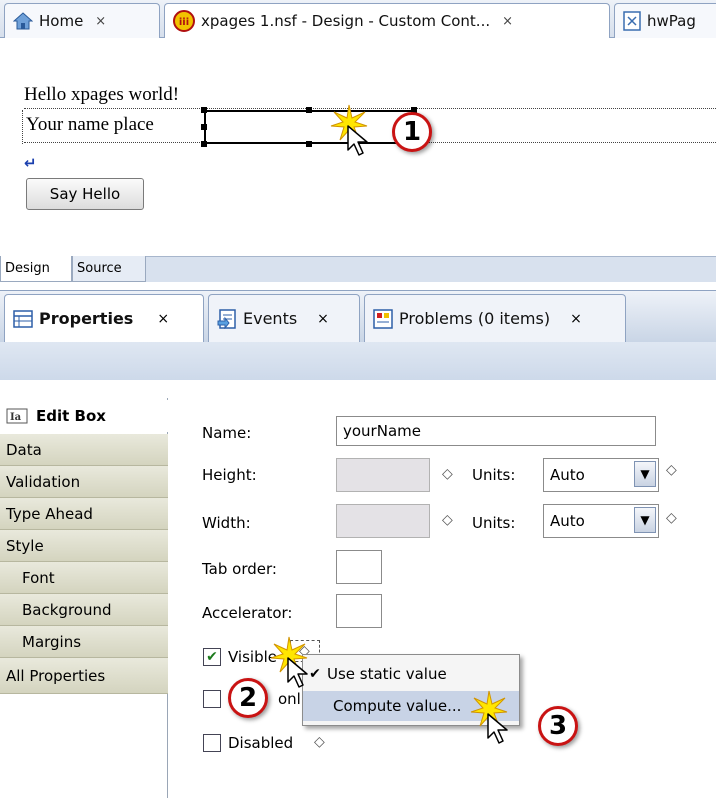 The width and height of the screenshot is (716, 798). I want to click on sidebar-item-all-properties: All Properties, so click(84, 676).